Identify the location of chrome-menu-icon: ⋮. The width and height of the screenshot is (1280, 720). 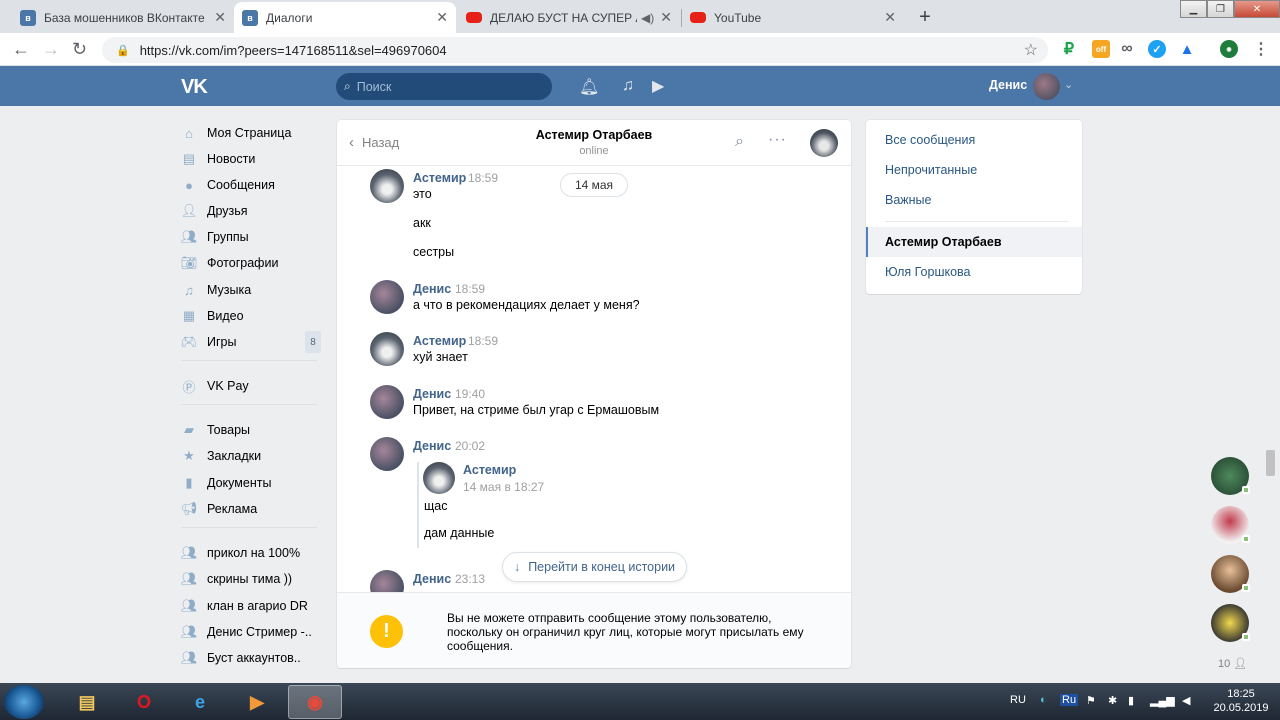
(1261, 49).